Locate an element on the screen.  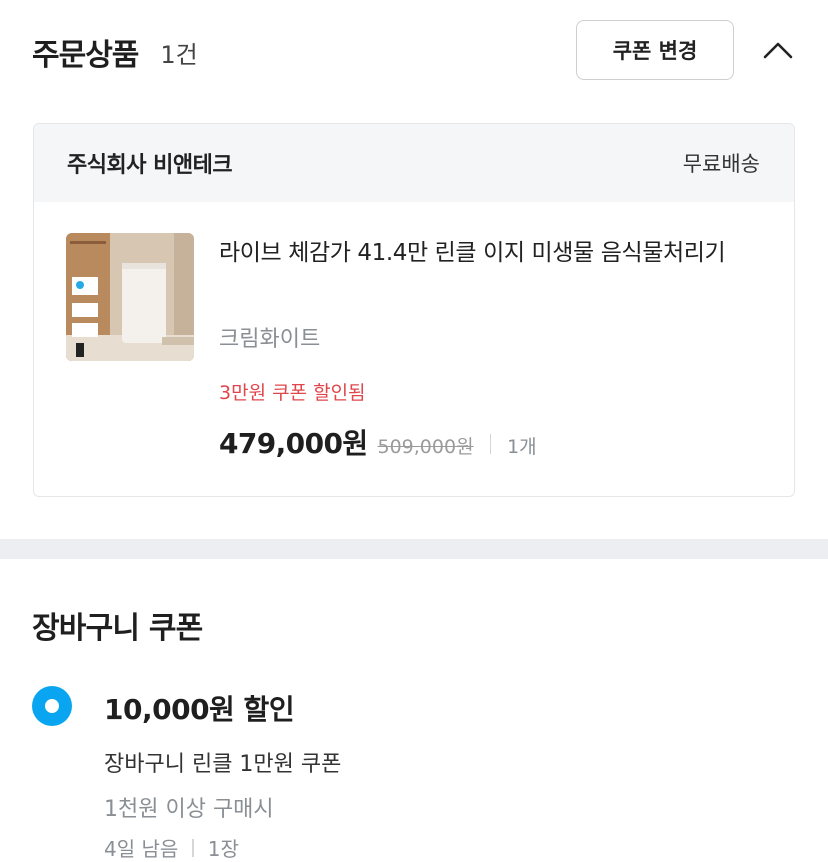
price-row: 479,000원 509,000원 1개 is located at coordinates (378, 444).